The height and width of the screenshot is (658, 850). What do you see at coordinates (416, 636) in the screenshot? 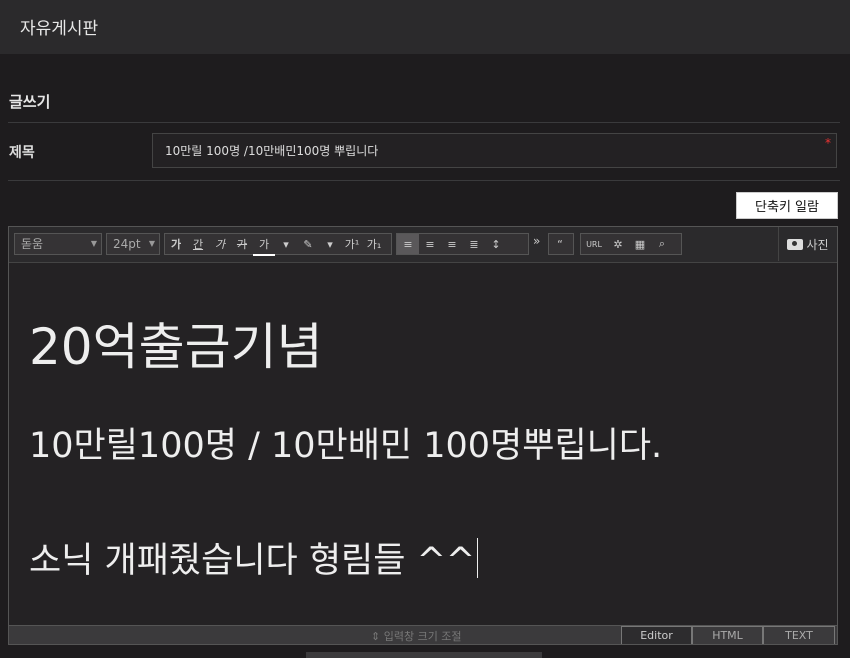
I see `resize-handle: ⇕ 입력창 크기 조절` at bounding box center [416, 636].